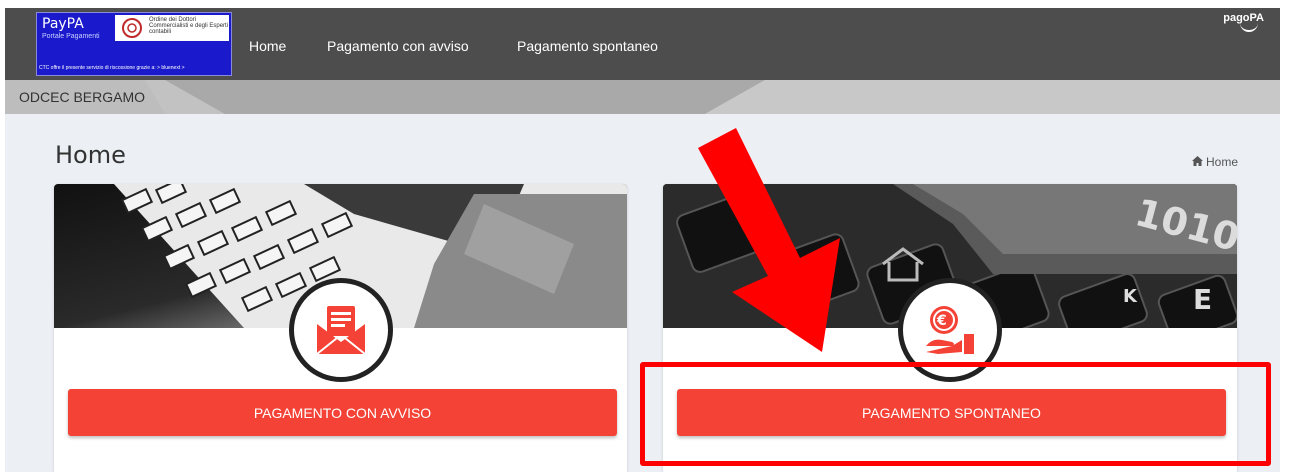 This screenshot has height=472, width=1290. Describe the element at coordinates (267, 46) in the screenshot. I see `nav-home: Home` at that location.